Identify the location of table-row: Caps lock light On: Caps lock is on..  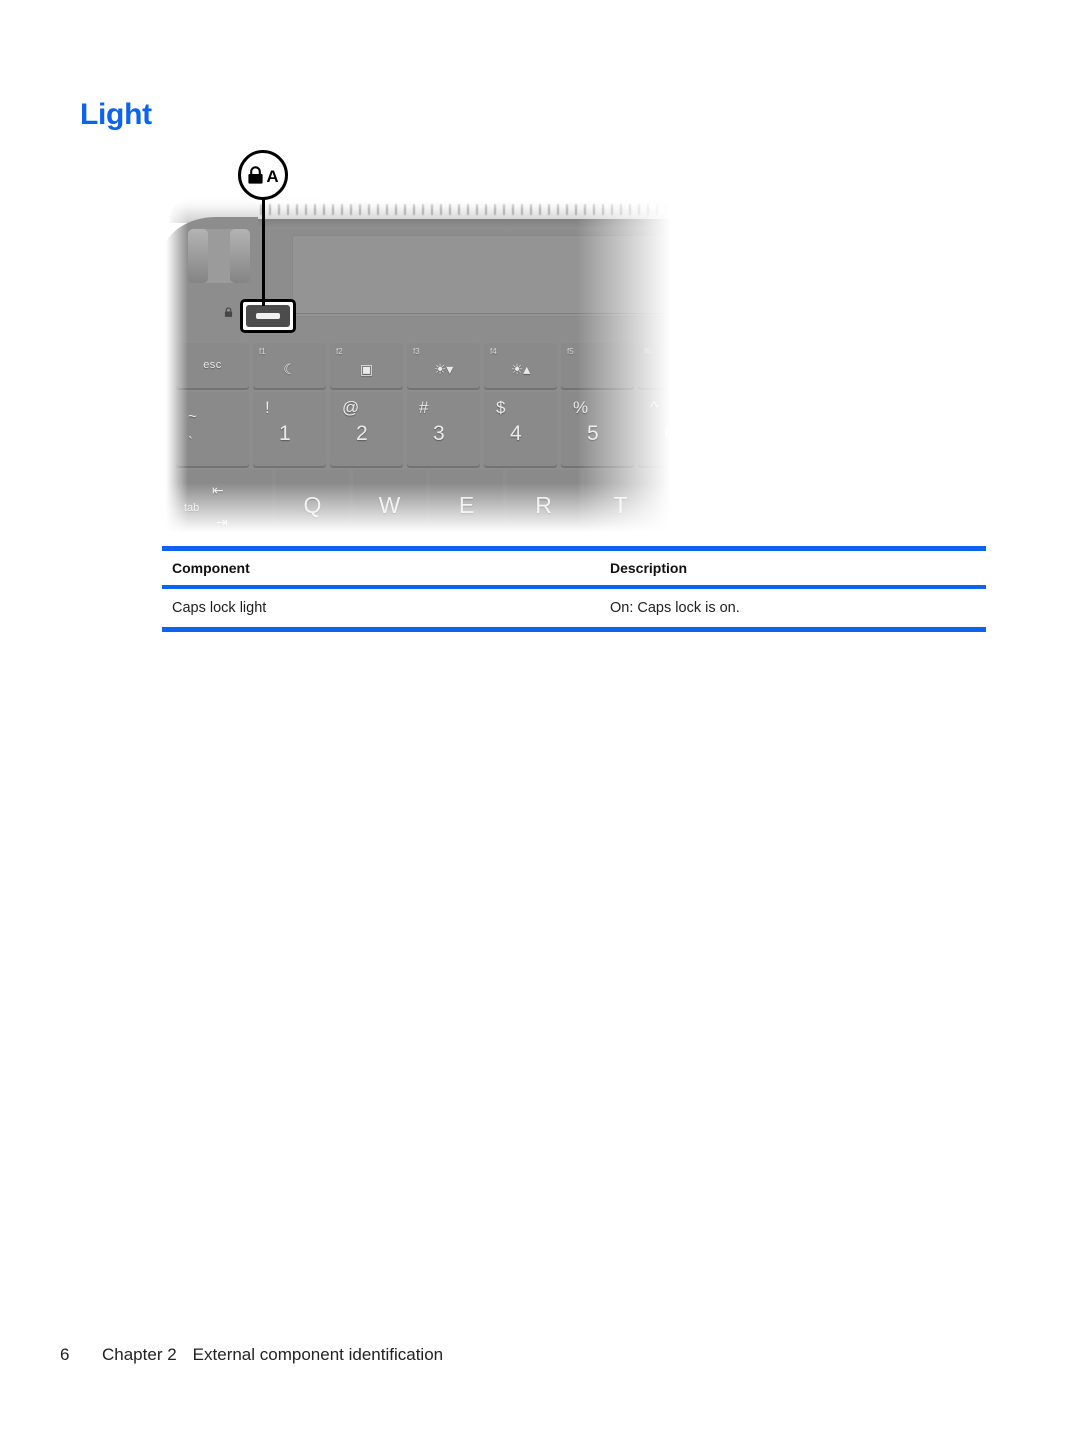
(574, 608).